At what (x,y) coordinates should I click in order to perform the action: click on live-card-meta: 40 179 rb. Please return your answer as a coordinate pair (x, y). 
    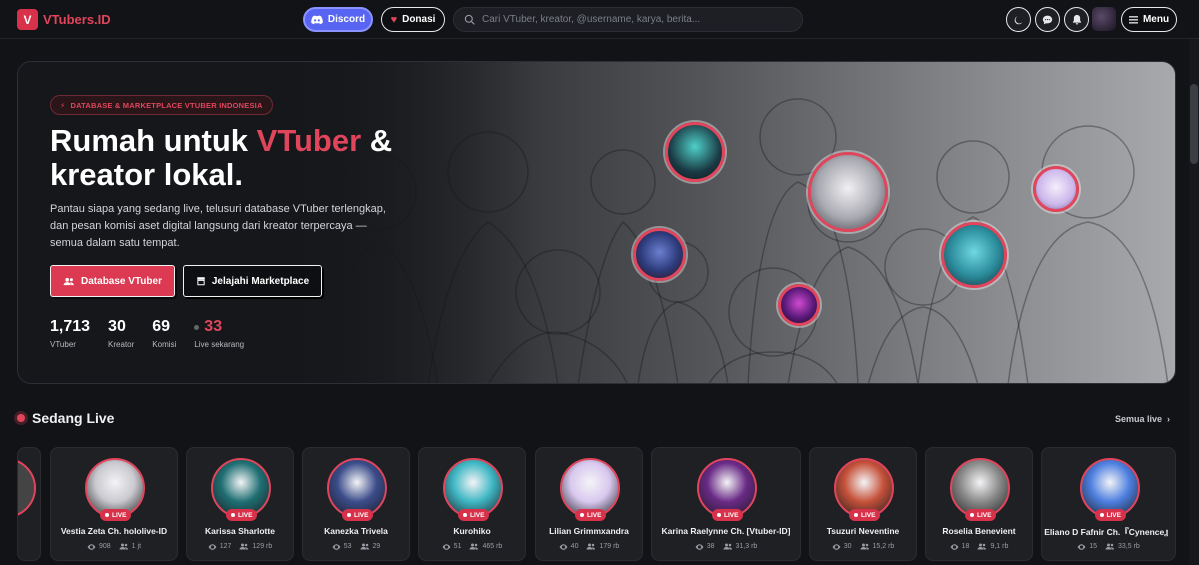
    Looking at the image, I should click on (589, 546).